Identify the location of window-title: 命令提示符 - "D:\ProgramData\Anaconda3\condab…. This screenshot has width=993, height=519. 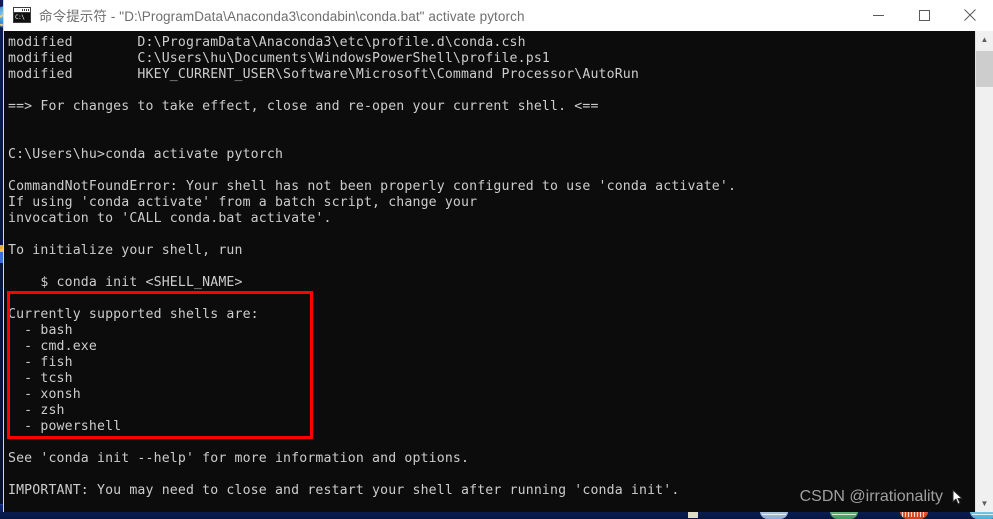
(282, 16).